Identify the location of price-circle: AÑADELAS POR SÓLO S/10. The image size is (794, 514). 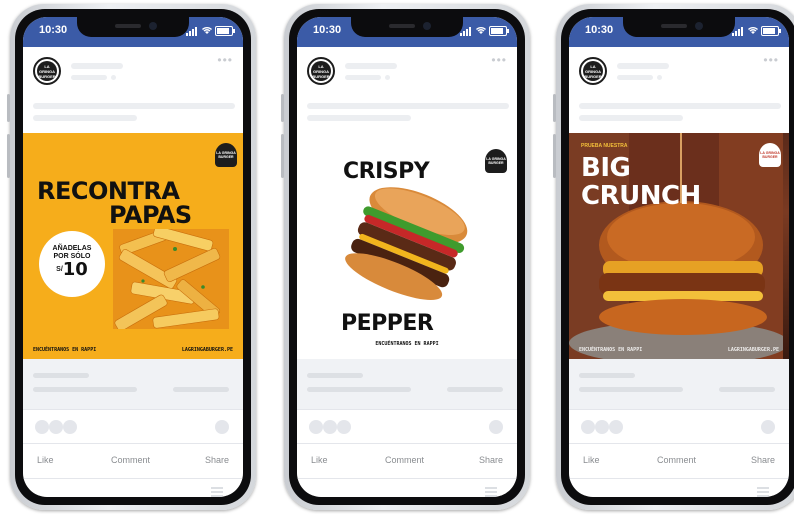
(72, 264).